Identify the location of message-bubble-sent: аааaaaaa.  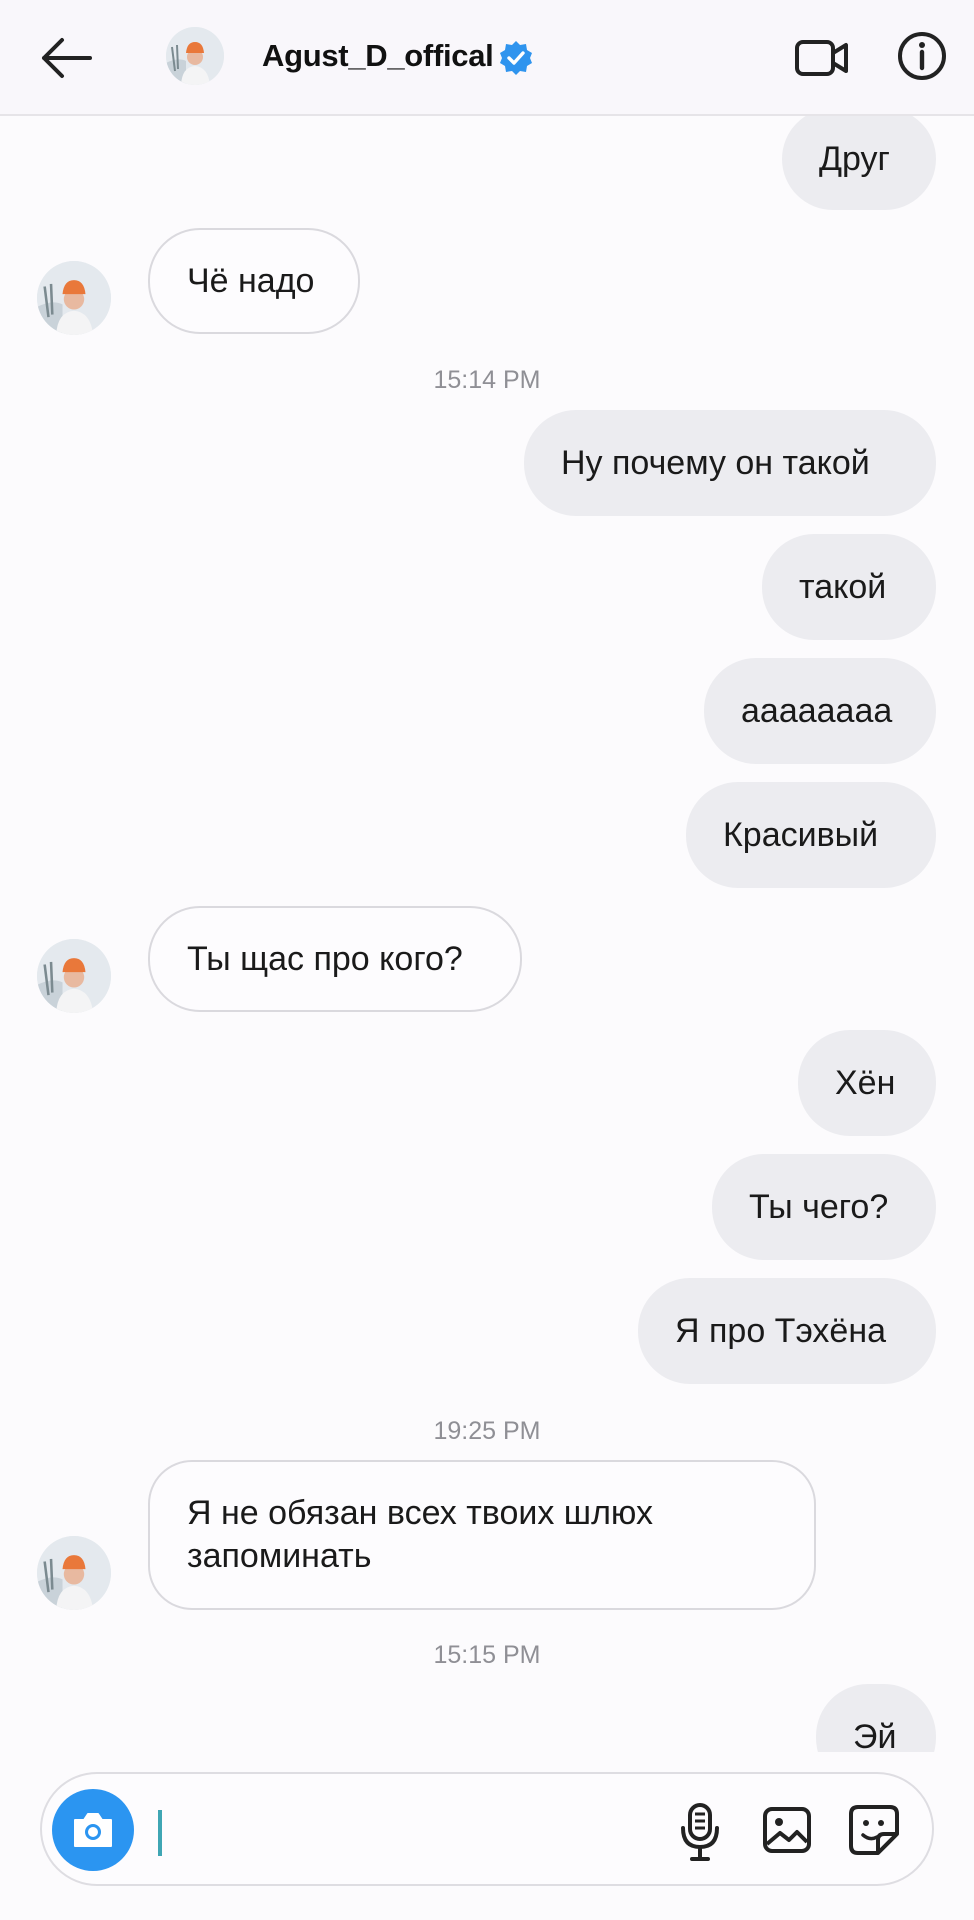
(820, 711).